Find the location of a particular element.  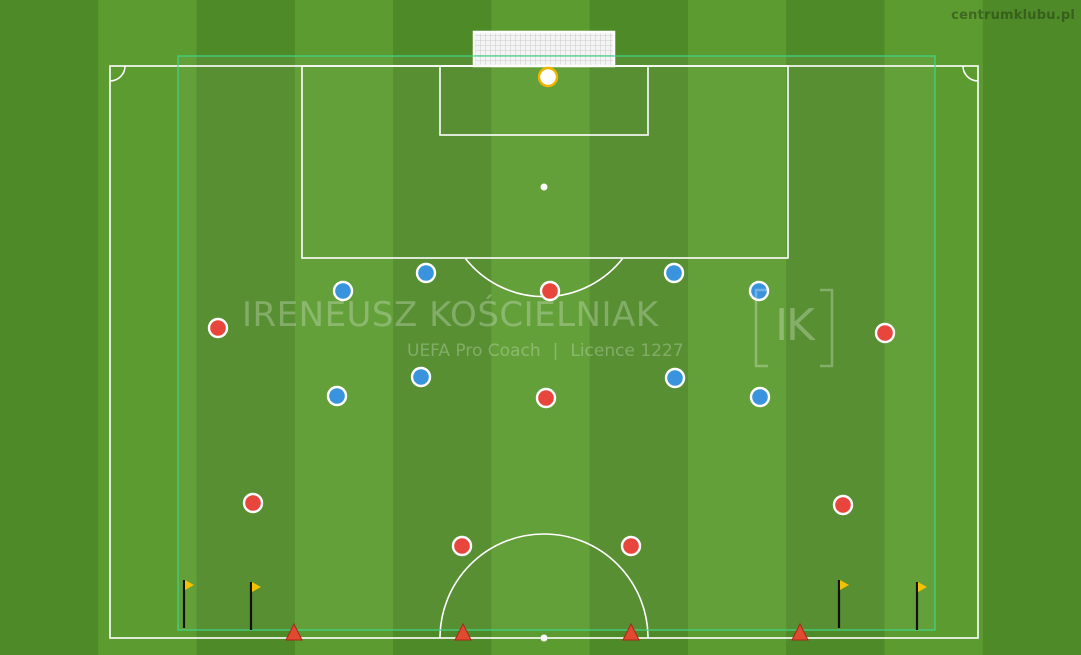

watermark-logo: IK is located at coordinates (794, 328).